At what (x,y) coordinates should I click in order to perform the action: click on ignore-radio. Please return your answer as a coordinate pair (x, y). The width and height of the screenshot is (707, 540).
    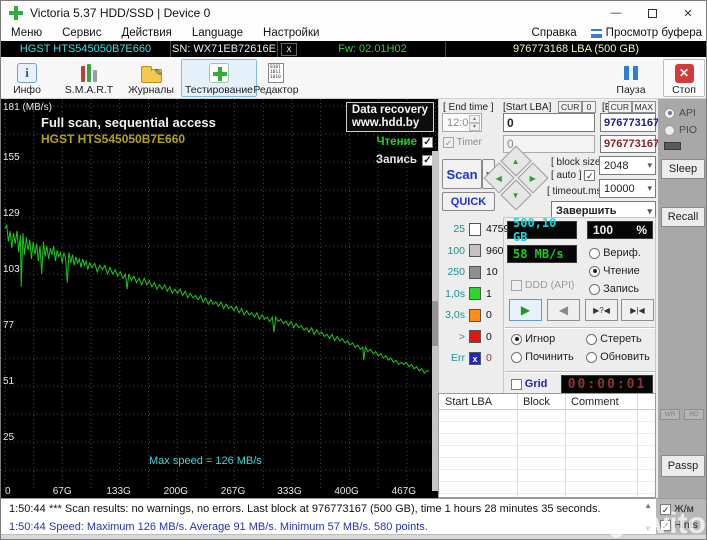
    Looking at the image, I should click on (516, 339).